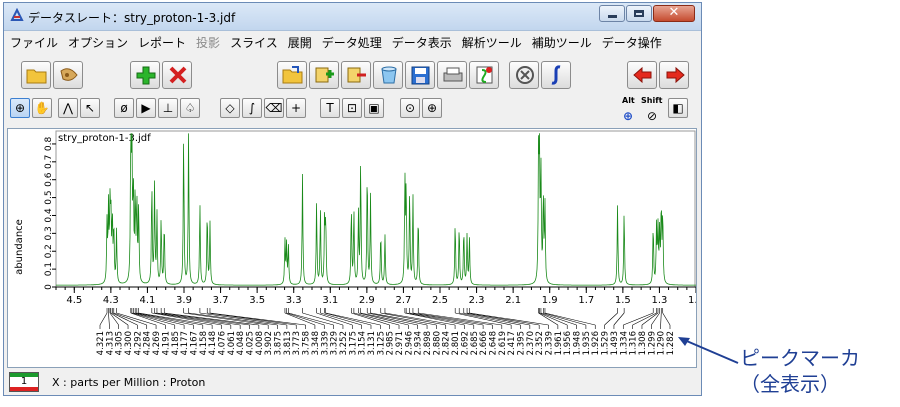 This screenshot has width=900, height=407. Describe the element at coordinates (36, 75) in the screenshot. I see `open-folder-button` at that location.